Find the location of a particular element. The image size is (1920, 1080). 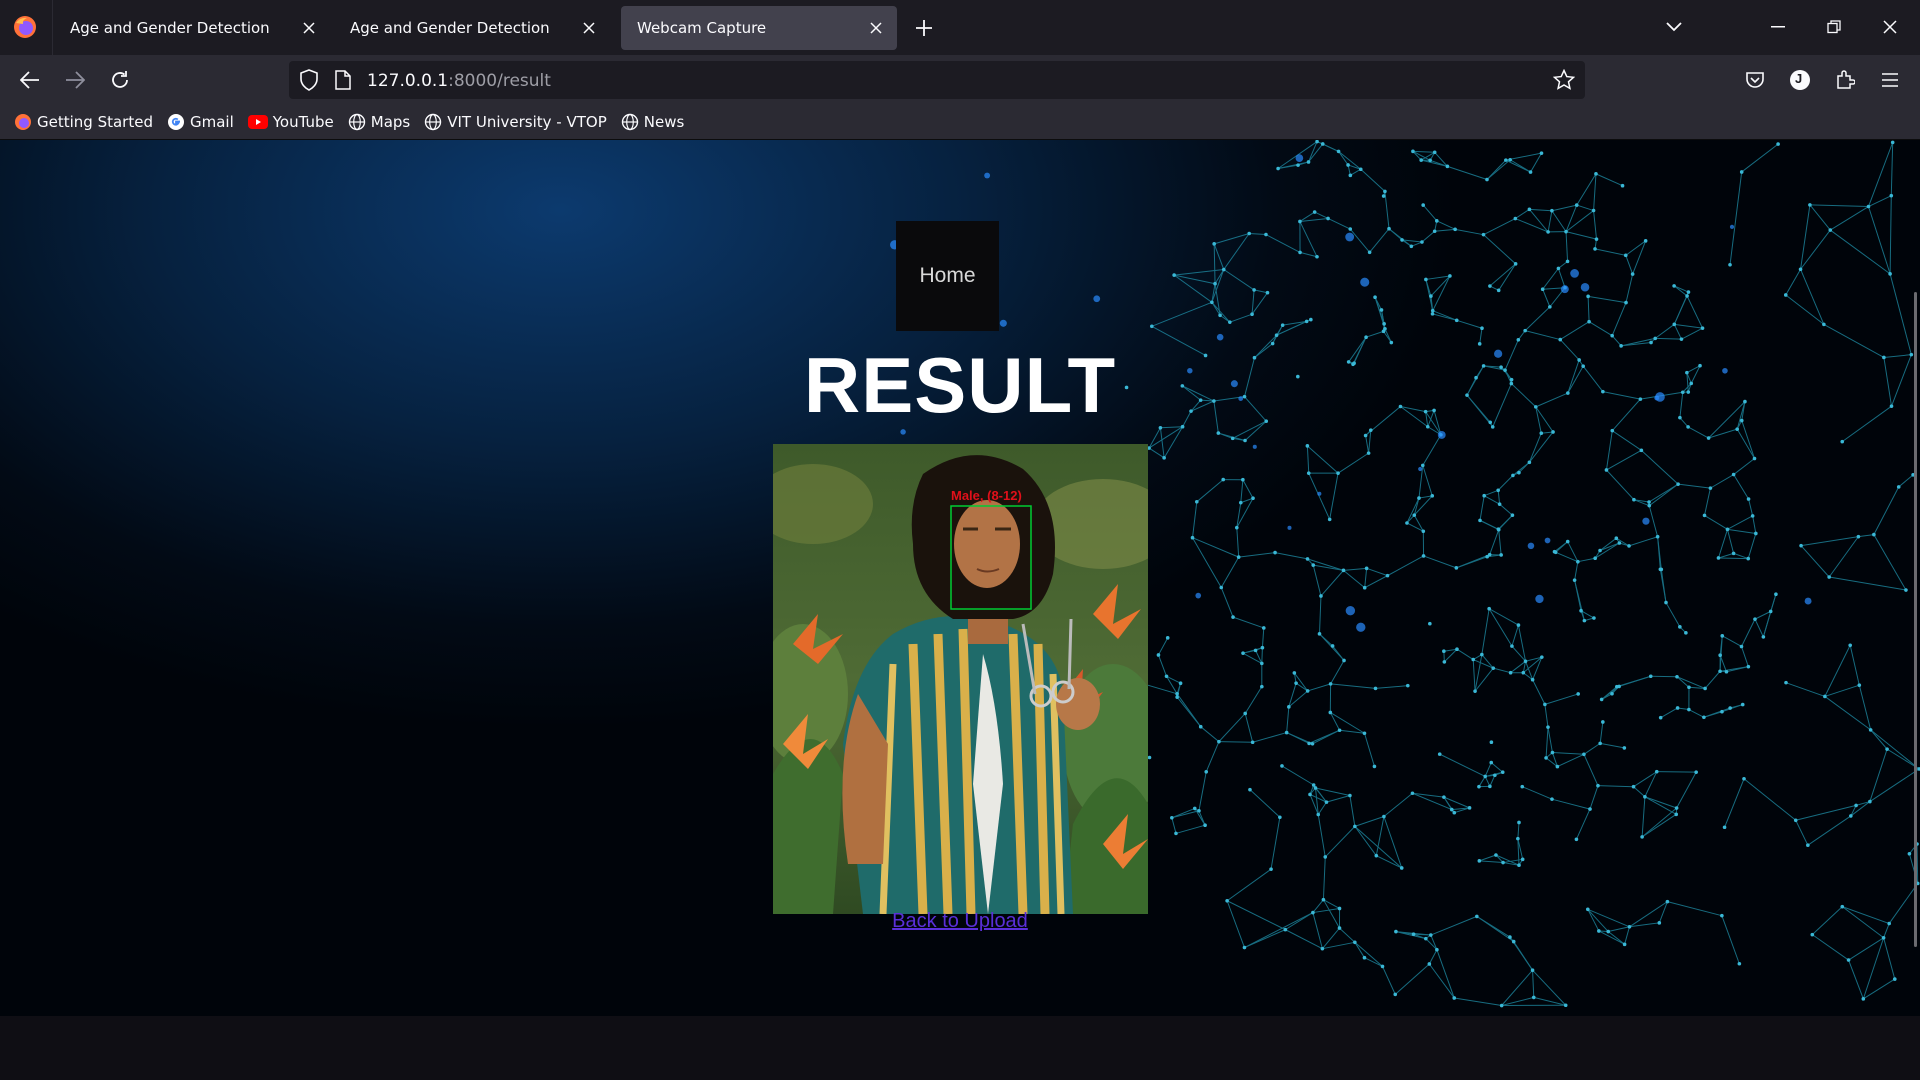

menu-button is located at coordinates (1890, 80).